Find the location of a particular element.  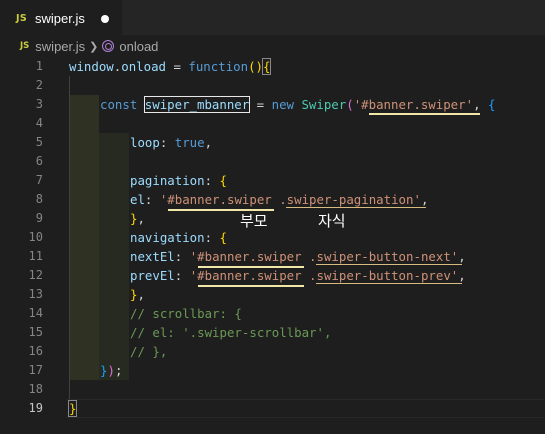

code-line-5: loop: true, is located at coordinates (171, 142).